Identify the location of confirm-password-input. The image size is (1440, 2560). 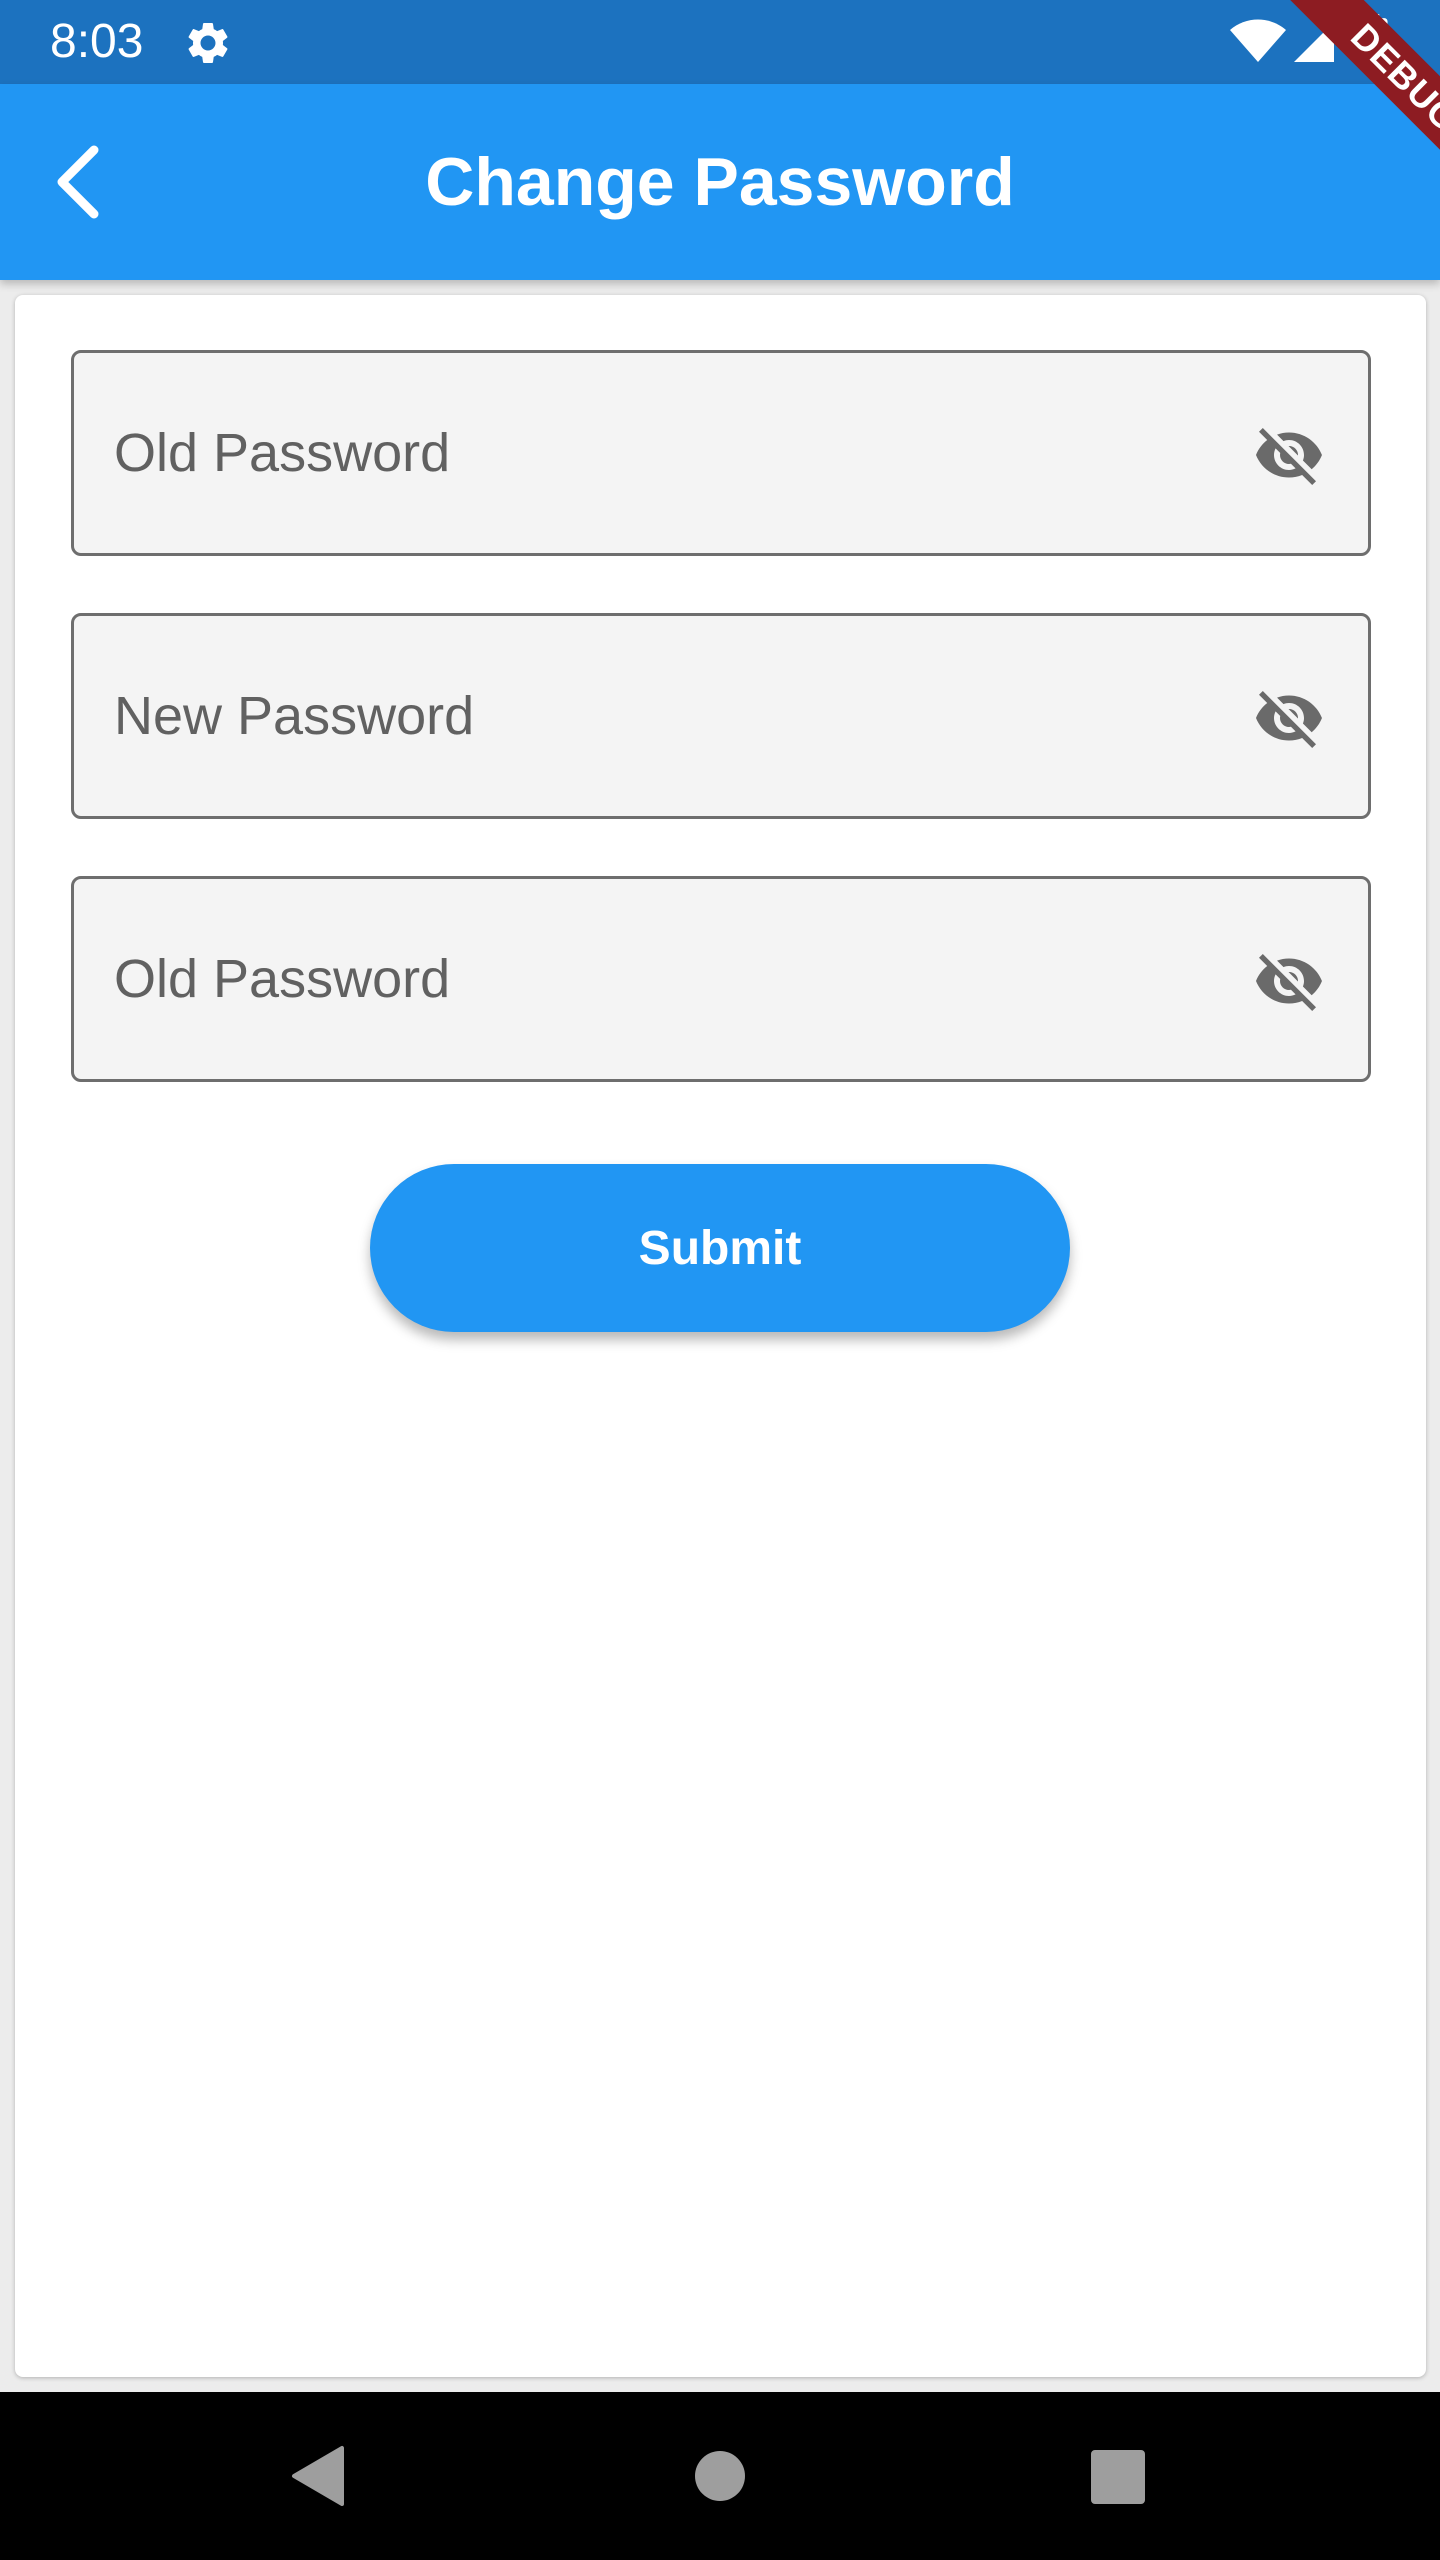
(721, 979).